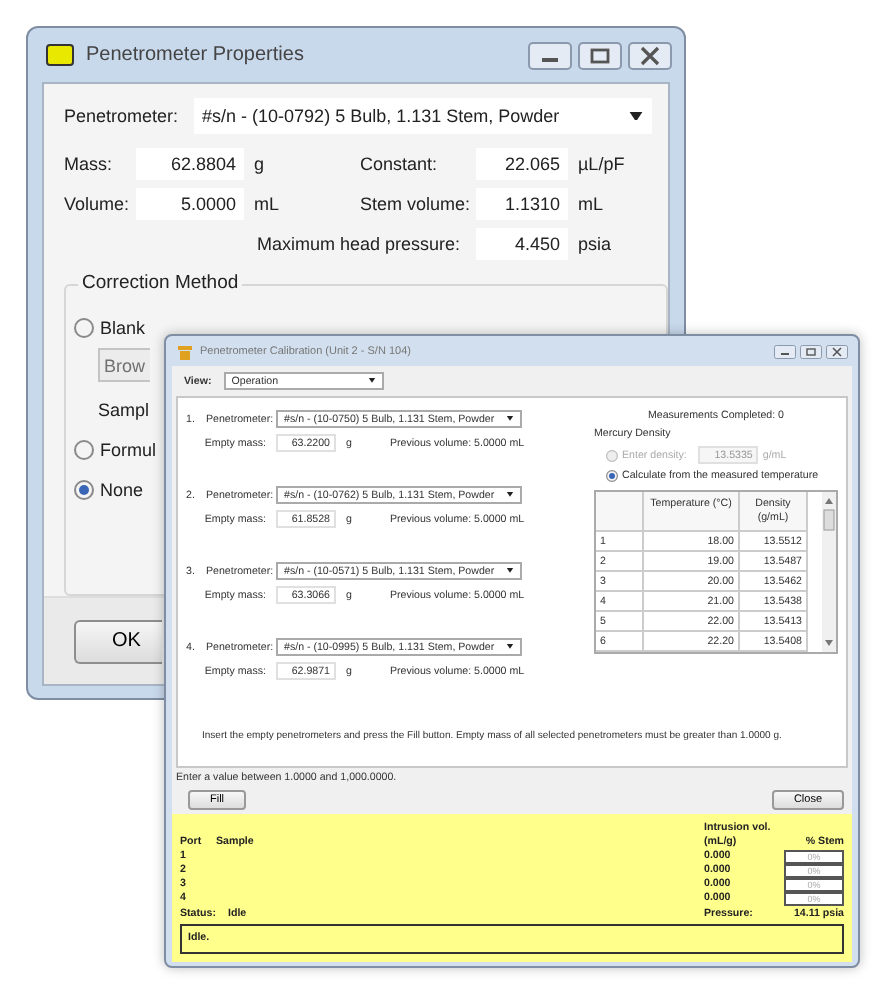  What do you see at coordinates (196, 55) in the screenshot?
I see `window-title: Penetrometer Properties` at bounding box center [196, 55].